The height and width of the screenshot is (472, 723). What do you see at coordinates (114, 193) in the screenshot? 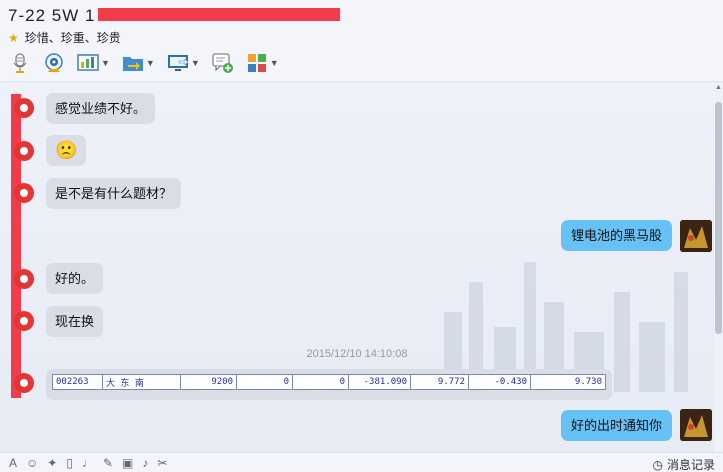
I see `message-bubble: 是不是有什么题材？` at bounding box center [114, 193].